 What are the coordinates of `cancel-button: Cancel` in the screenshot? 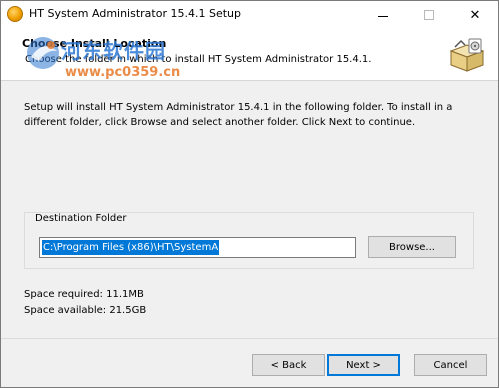 It's located at (450, 365).